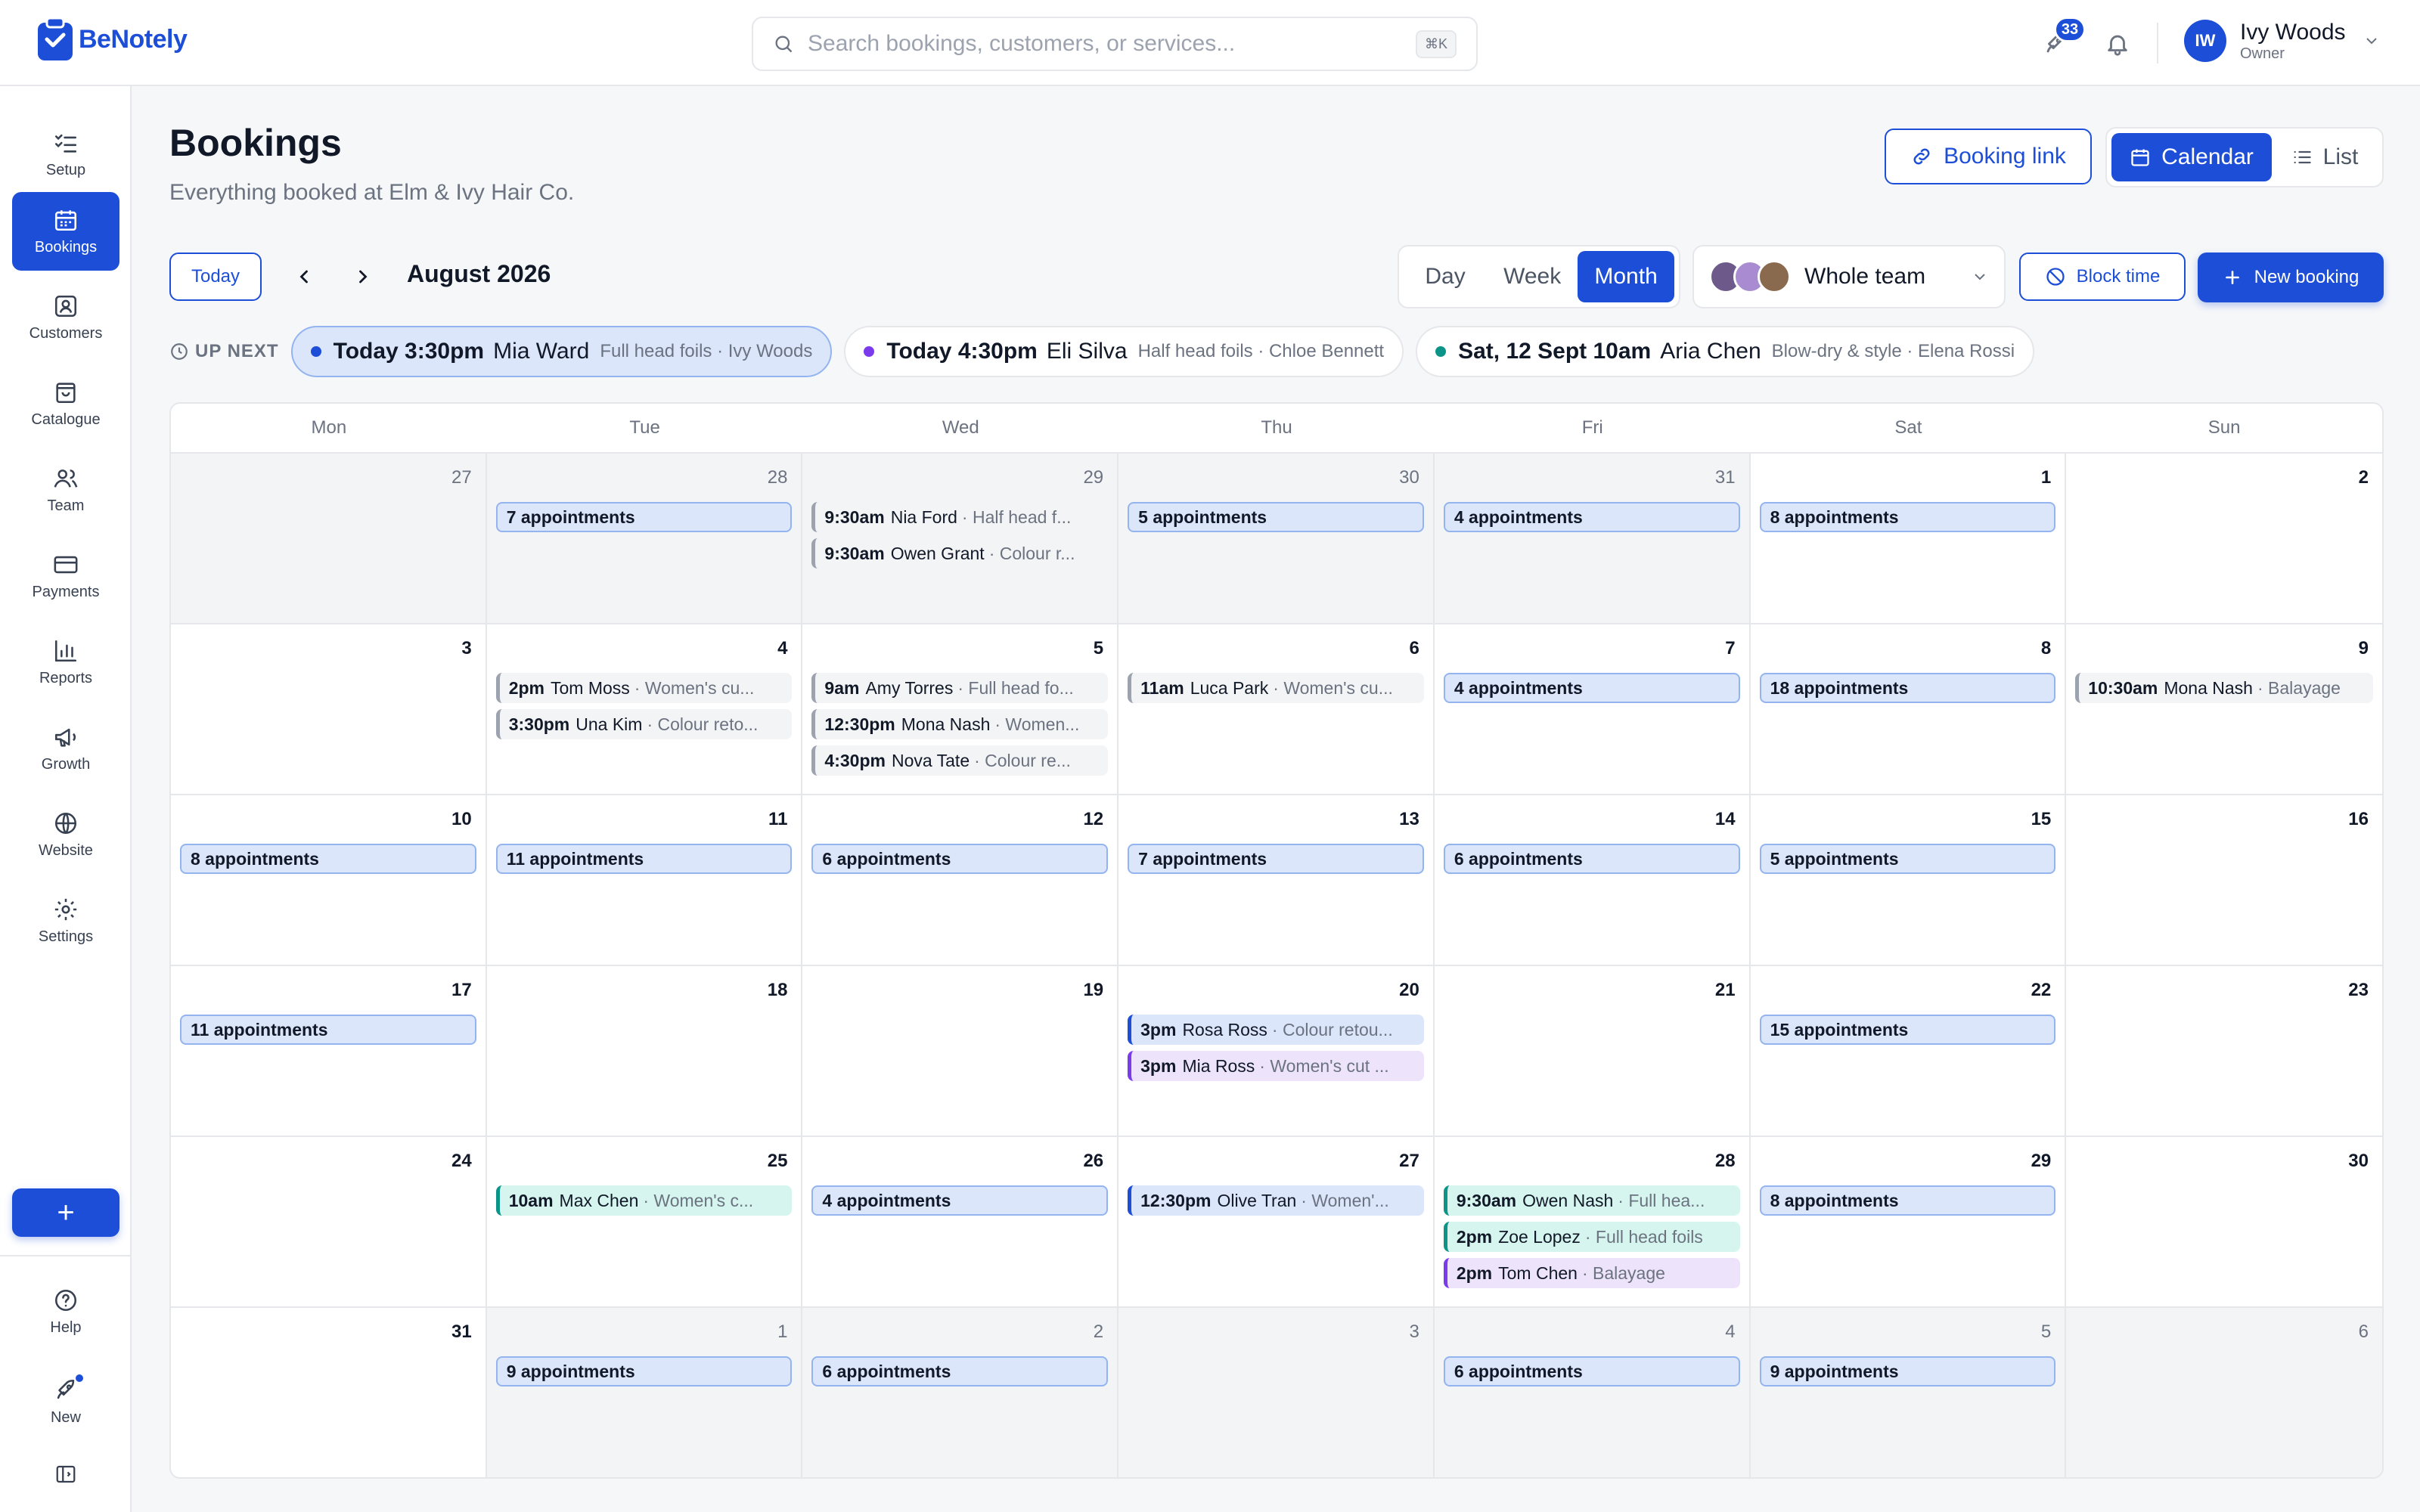 The width and height of the screenshot is (2420, 1512). Describe the element at coordinates (65, 232) in the screenshot. I see `sidebar-item-bookings: Bookings` at that location.